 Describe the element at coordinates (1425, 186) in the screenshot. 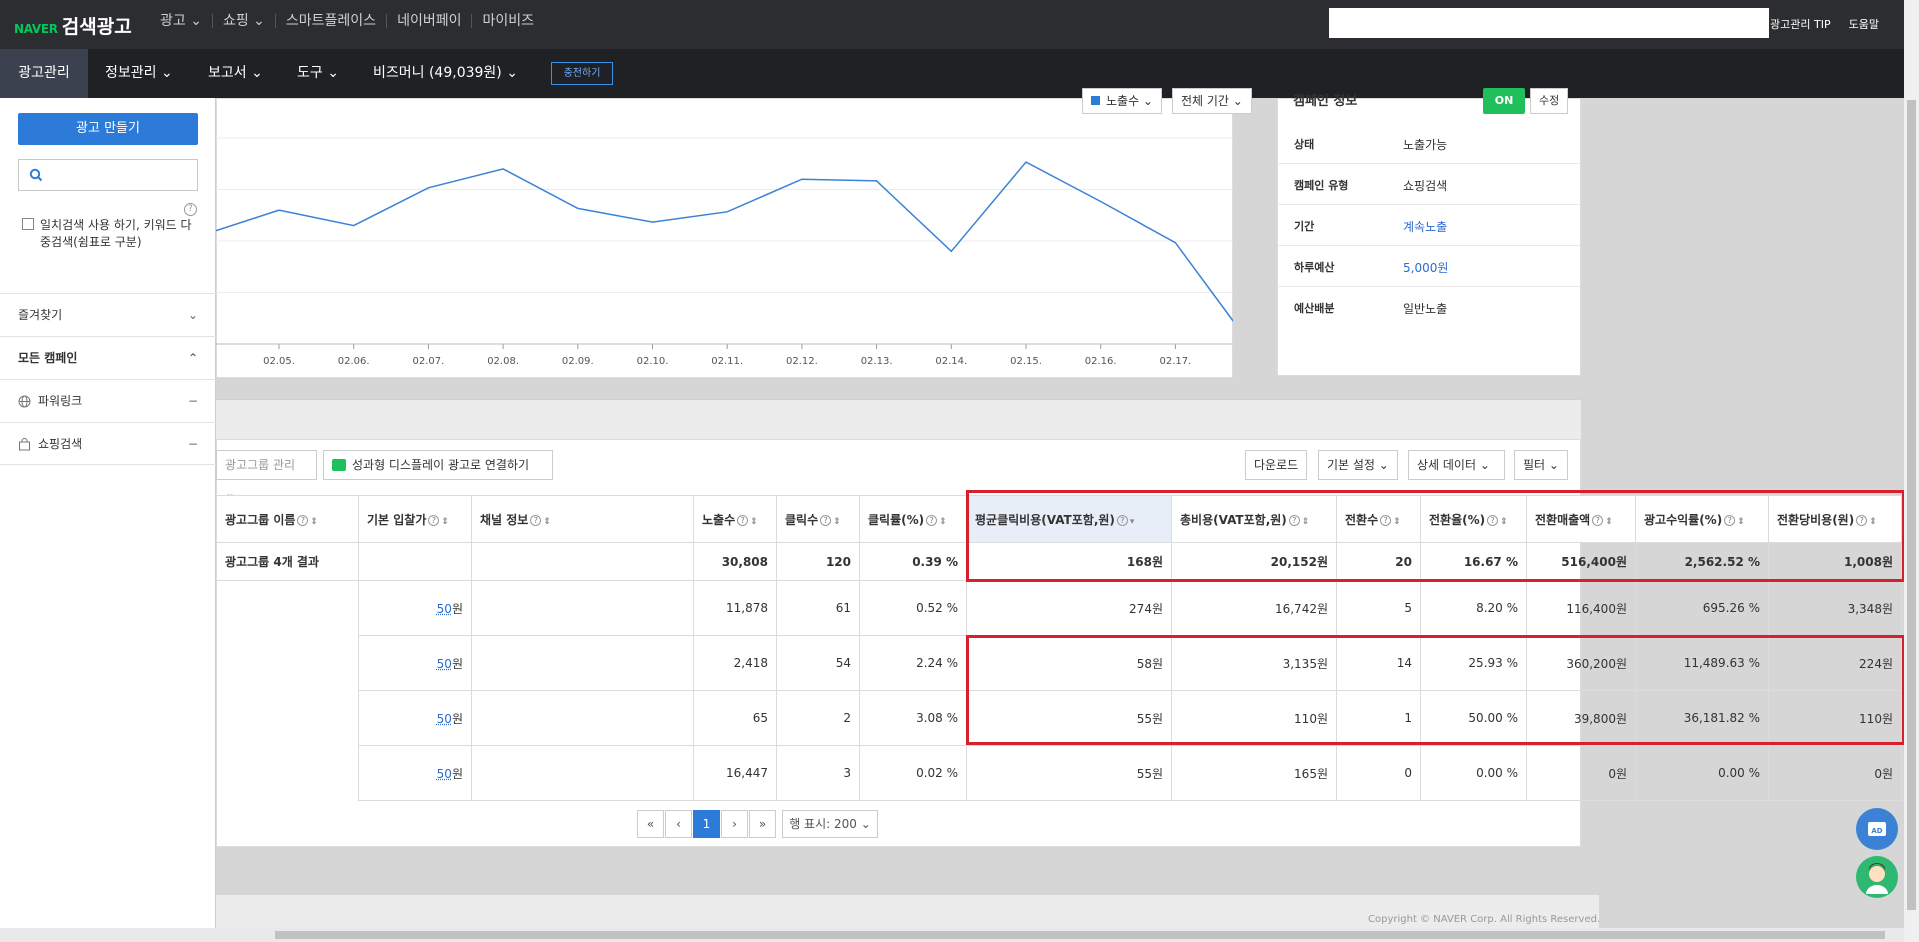

I see `info-value: 쇼핑검색` at that location.